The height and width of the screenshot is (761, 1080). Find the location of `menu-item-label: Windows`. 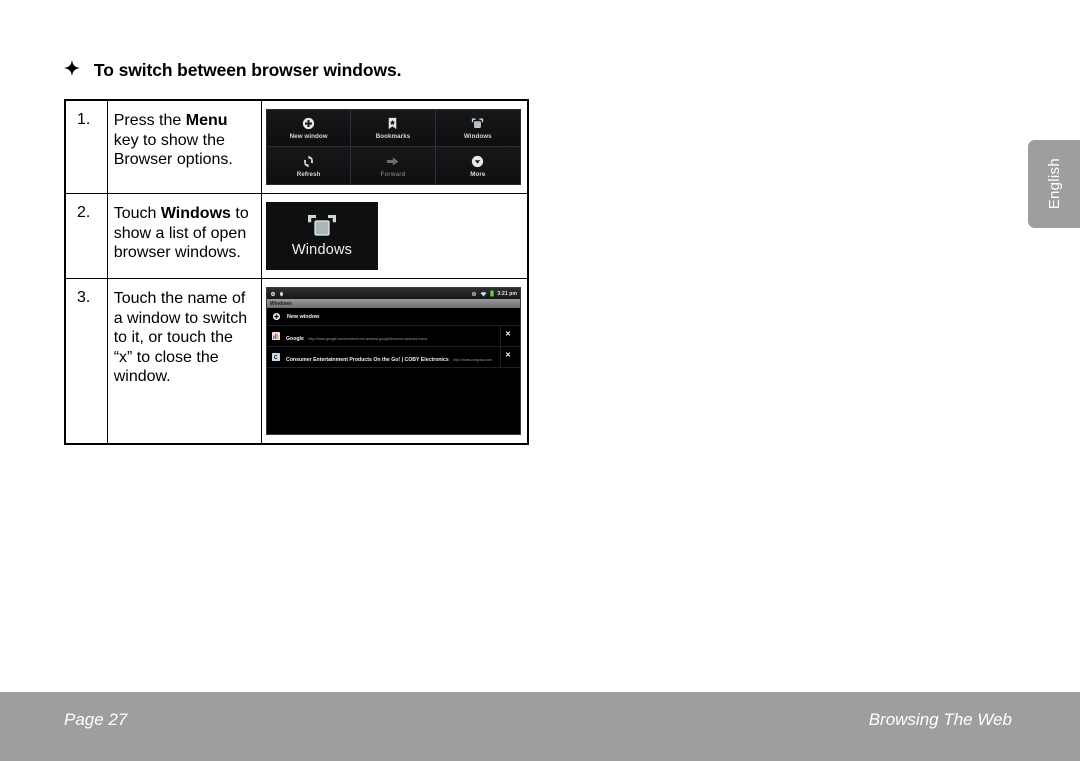

menu-item-label: Windows is located at coordinates (477, 136).